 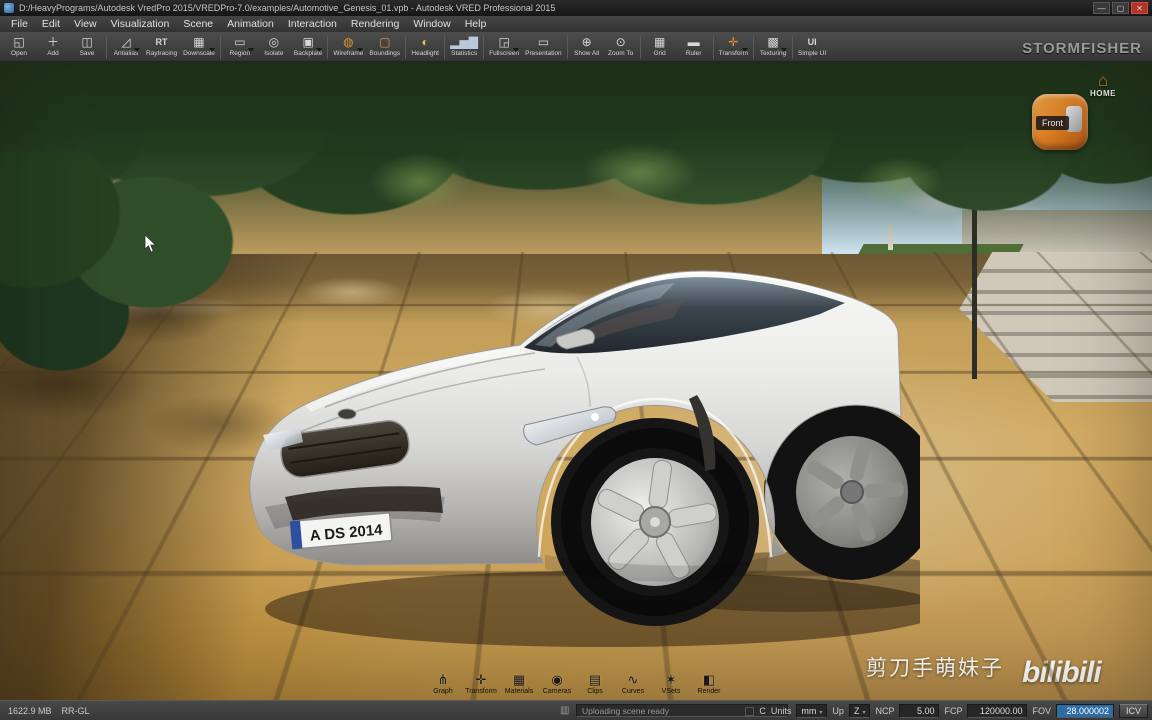 What do you see at coordinates (773, 42) in the screenshot?
I see `texturing-icon: ▩` at bounding box center [773, 42].